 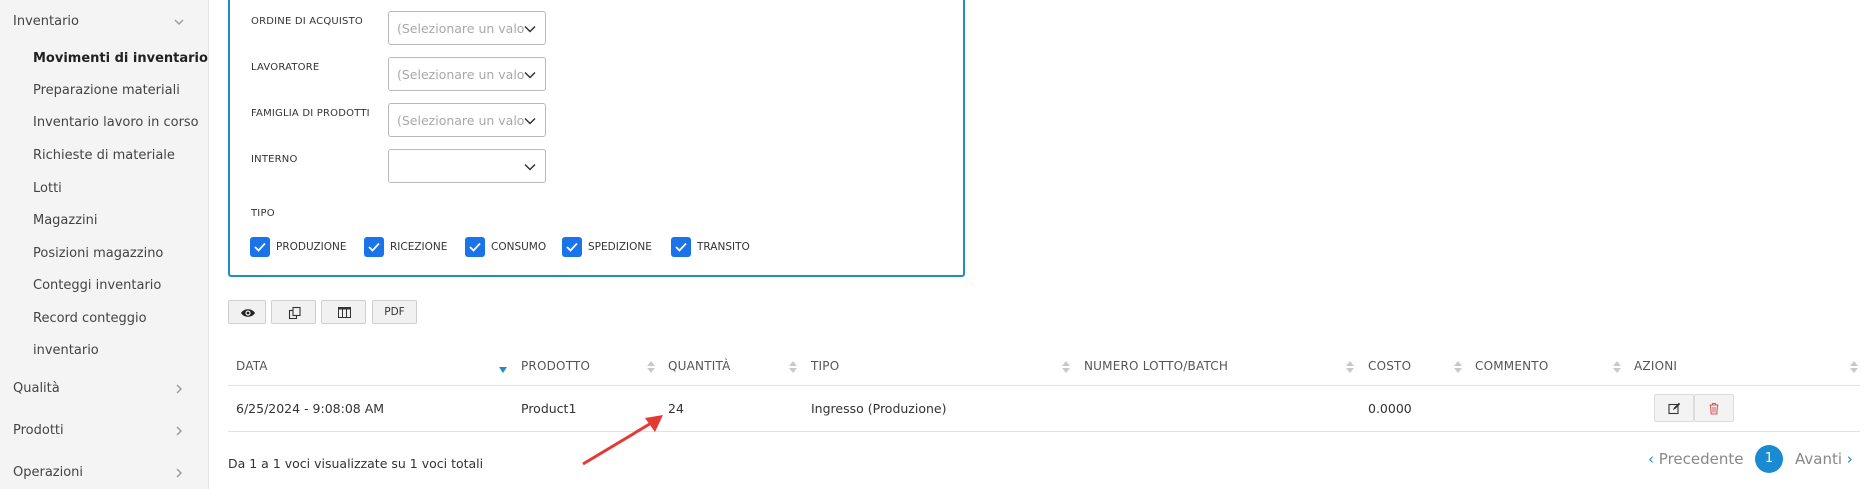 I want to click on ordine-placeholder: (Selezionare un valore), so click(x=461, y=28).